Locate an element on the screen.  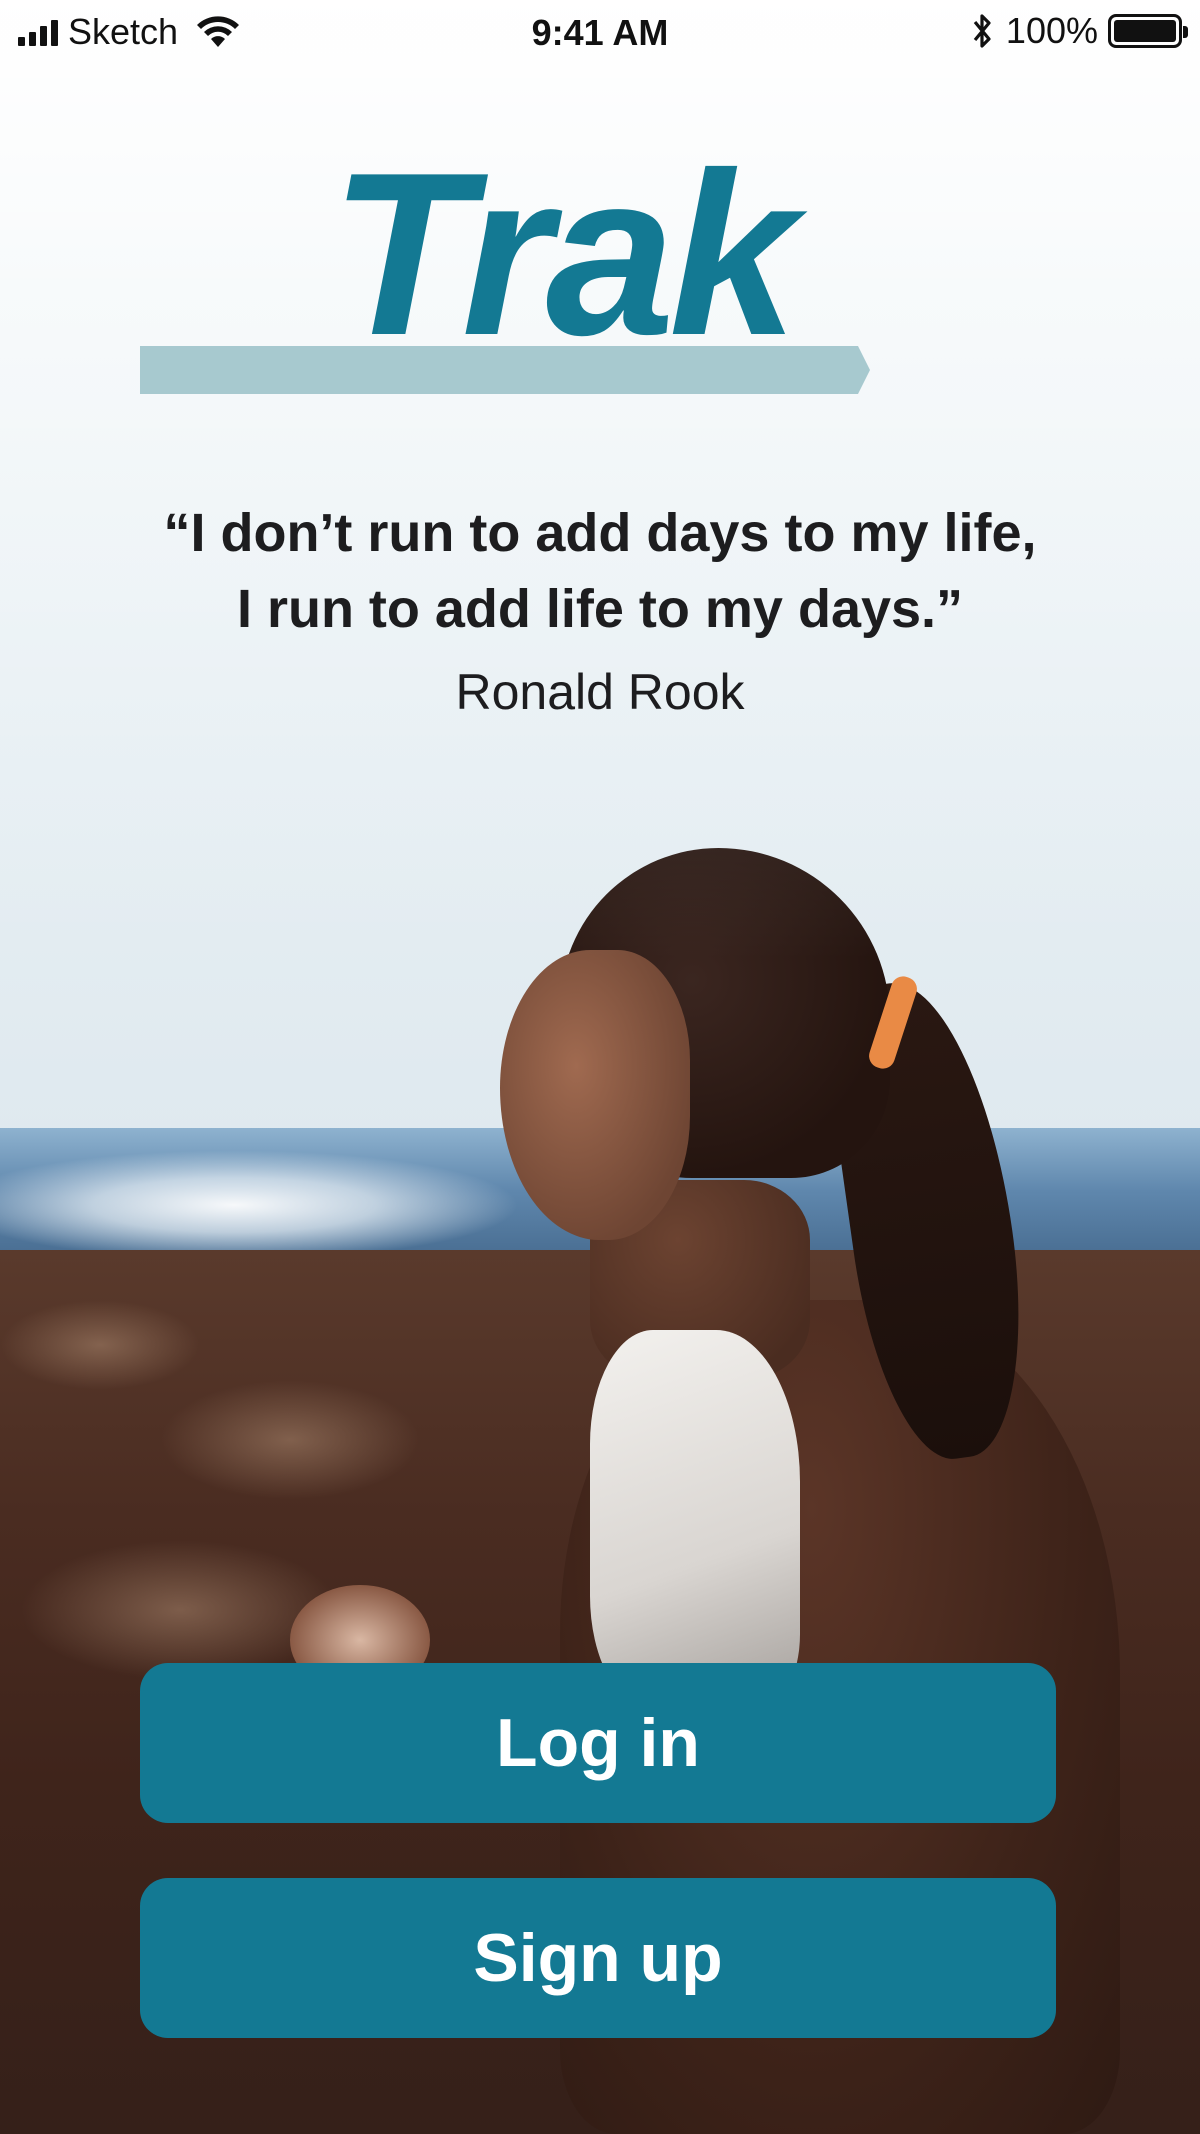
quote-line-2: I run to add life to my days.” is located at coordinates (600, 609).